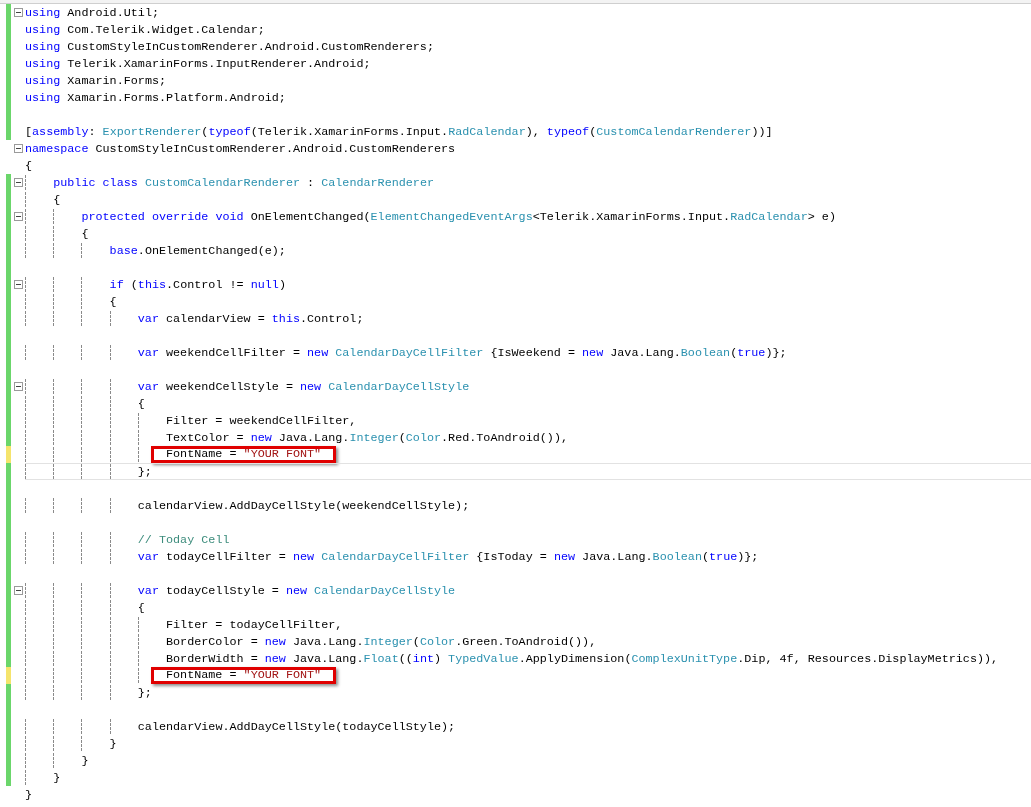 The image size is (1031, 807). Describe the element at coordinates (198, 63) in the screenshot. I see `code-line: using Telerik.XamarinForms.InputRenderer.Android;` at that location.